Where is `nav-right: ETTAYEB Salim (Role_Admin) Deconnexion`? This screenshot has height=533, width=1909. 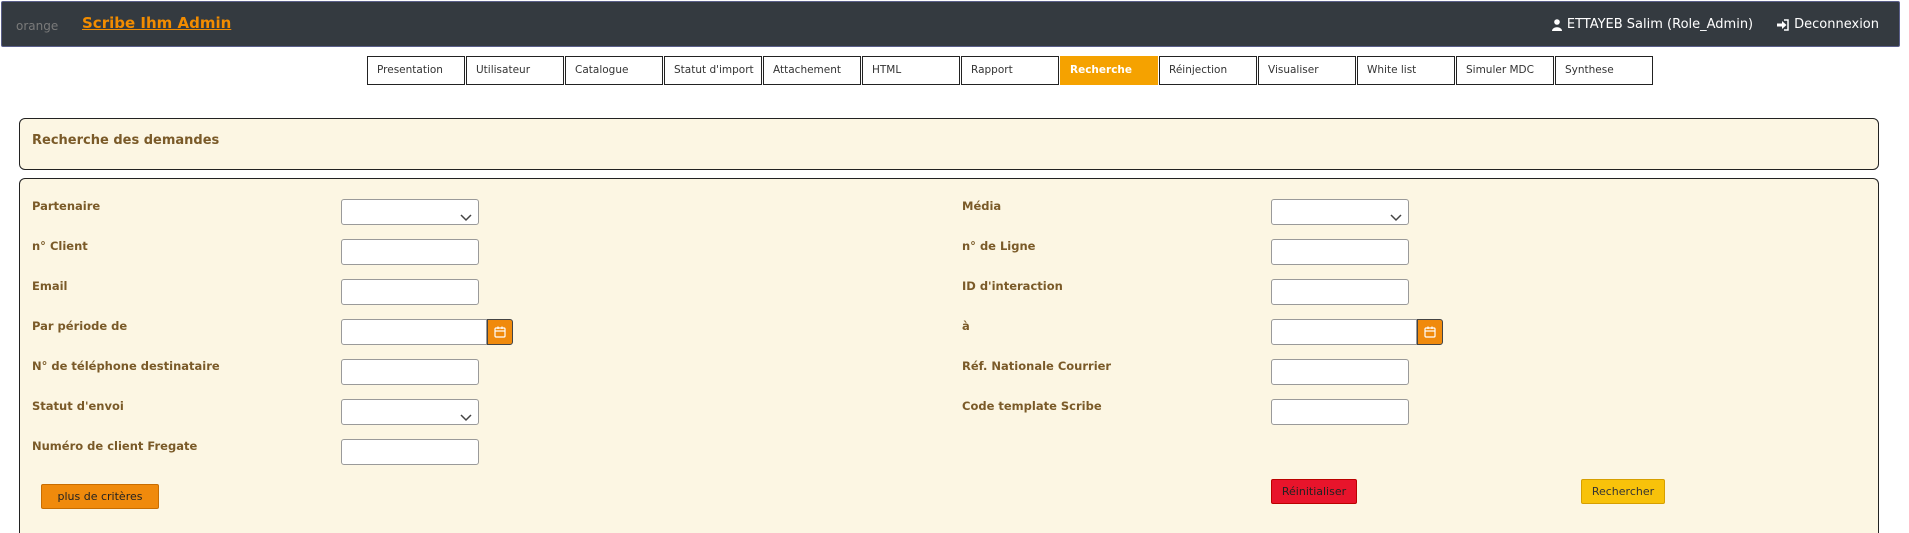
nav-right: ETTAYEB Salim (Role_Admin) Deconnexion is located at coordinates (1715, 24).